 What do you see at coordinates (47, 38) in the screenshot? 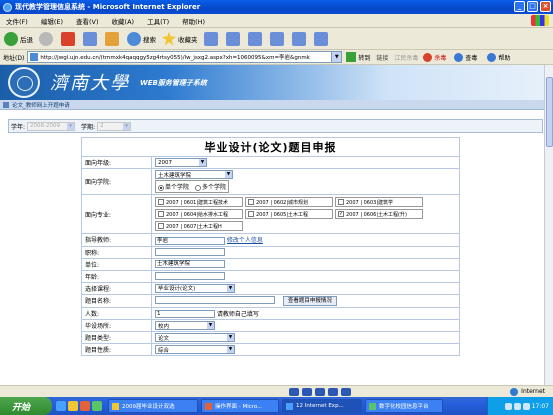
I see `forward-button` at bounding box center [47, 38].